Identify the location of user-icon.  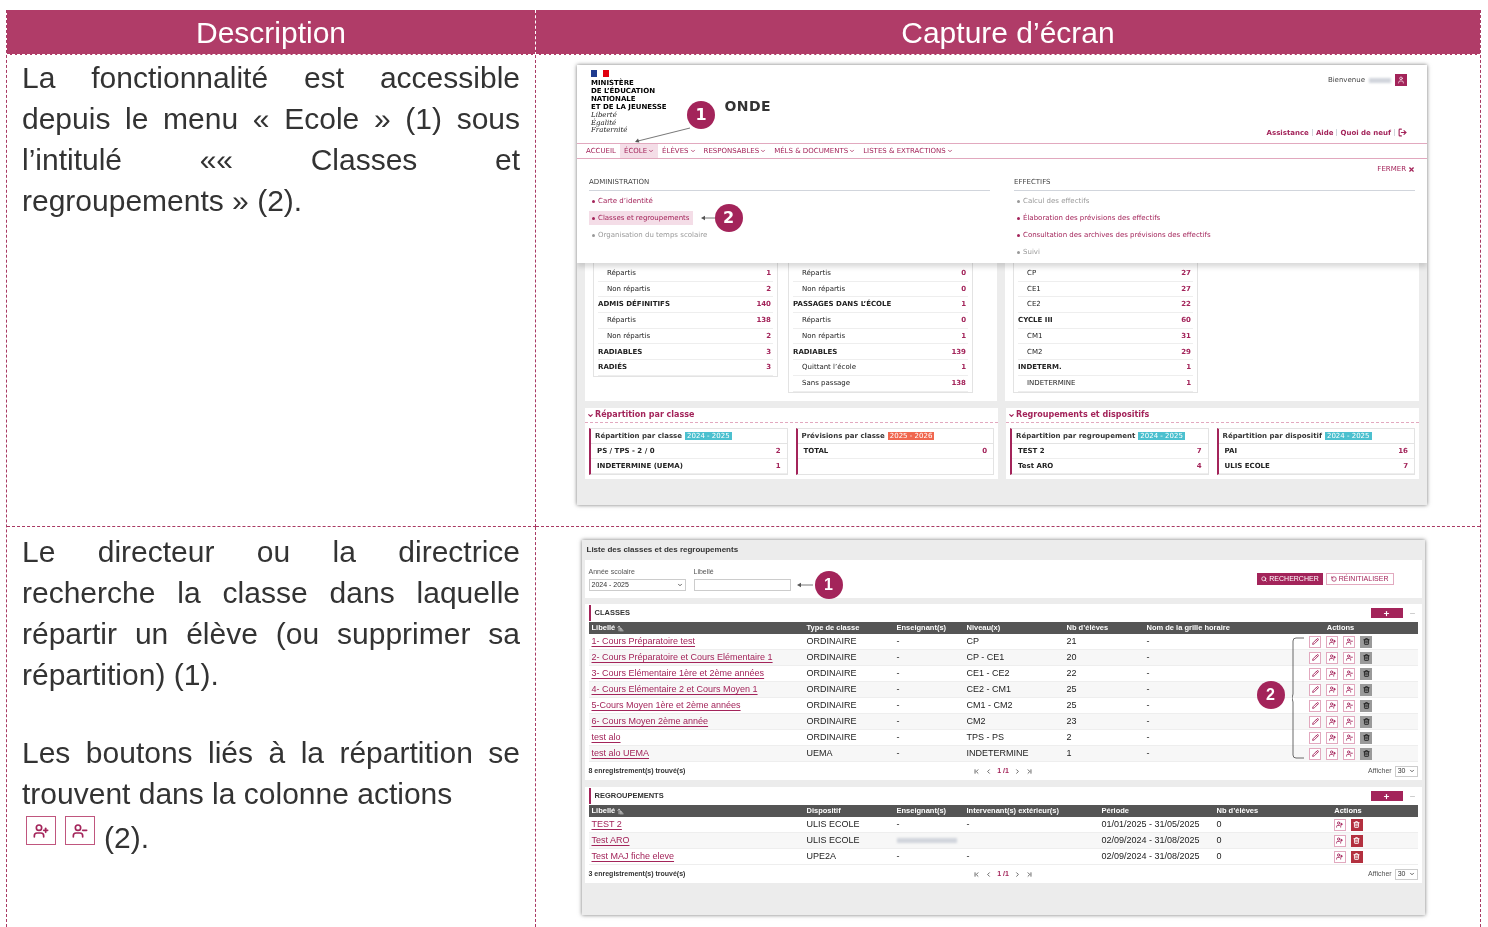
(1401, 80).